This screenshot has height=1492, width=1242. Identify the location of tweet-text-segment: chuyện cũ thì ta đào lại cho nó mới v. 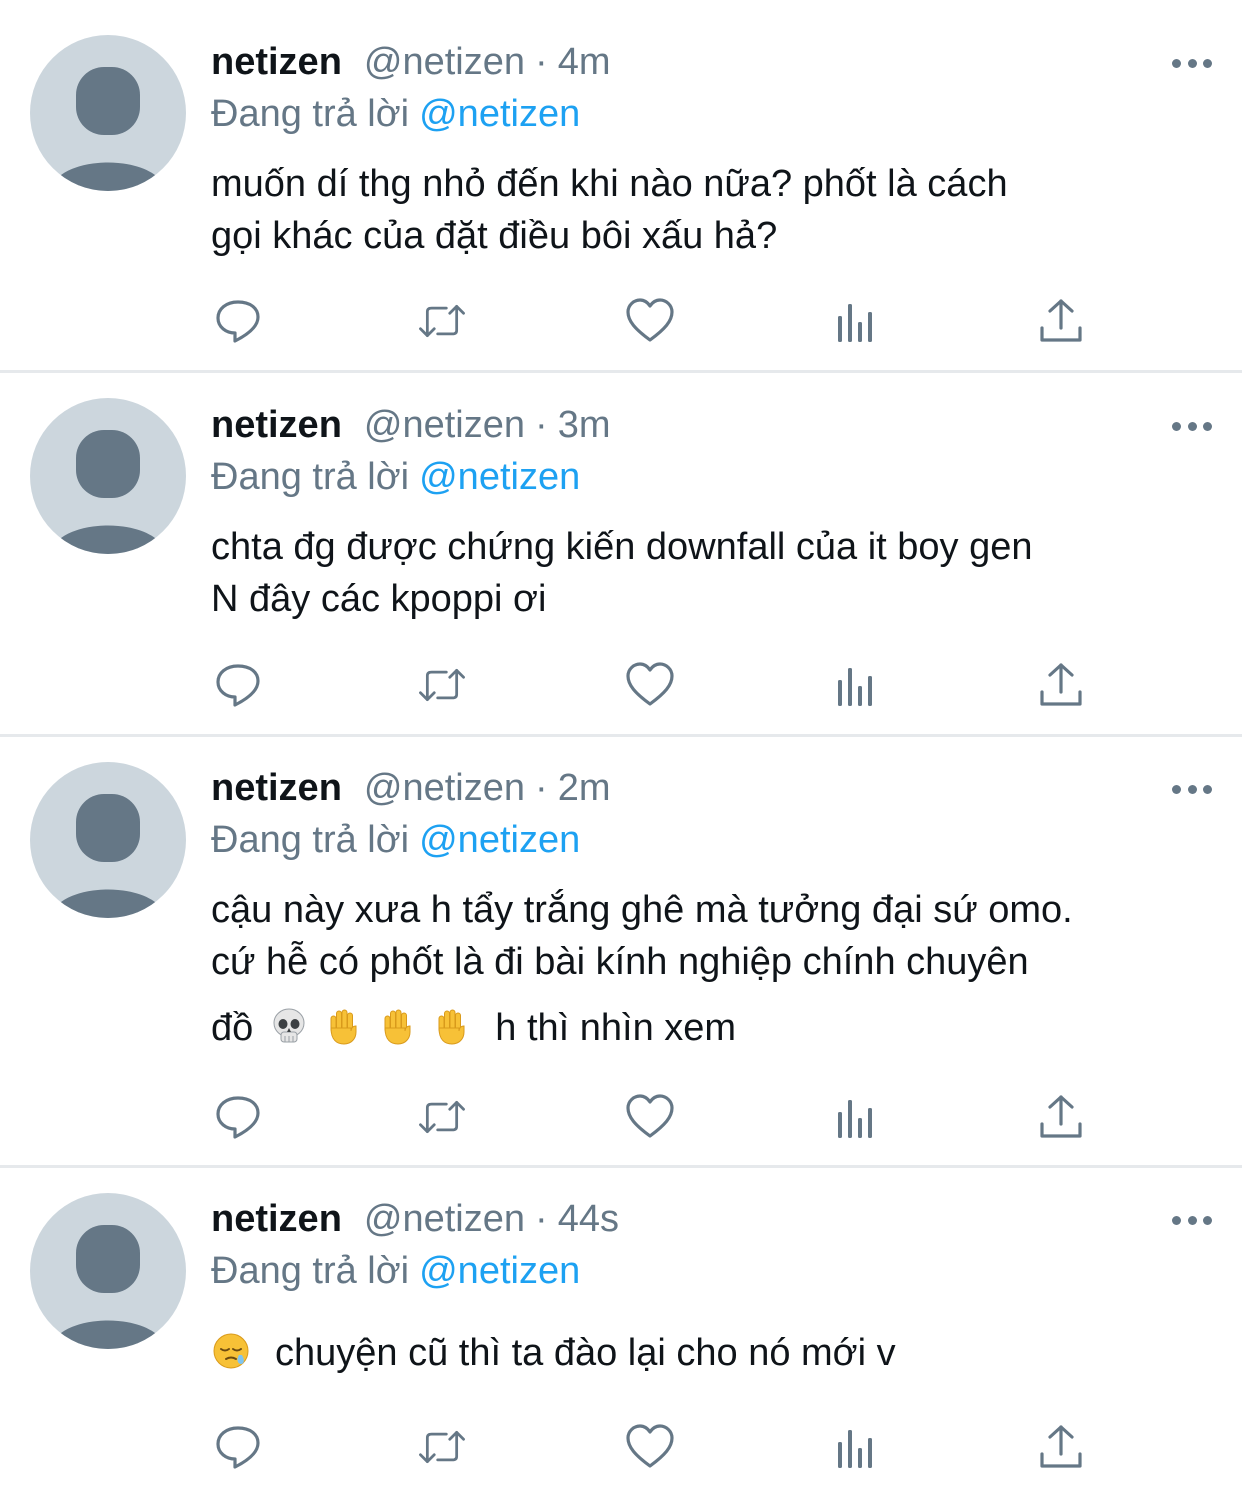
(585, 1353).